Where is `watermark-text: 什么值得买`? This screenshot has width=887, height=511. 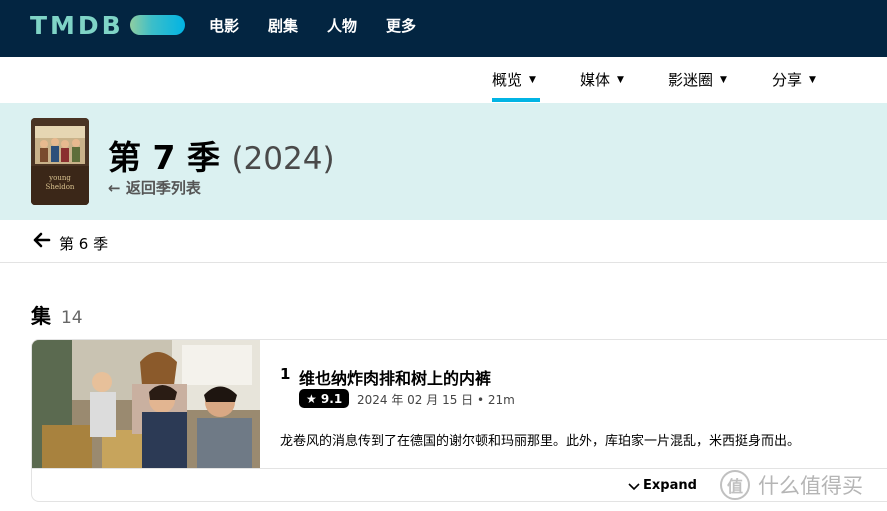
watermark-text: 什么值得买 is located at coordinates (810, 486).